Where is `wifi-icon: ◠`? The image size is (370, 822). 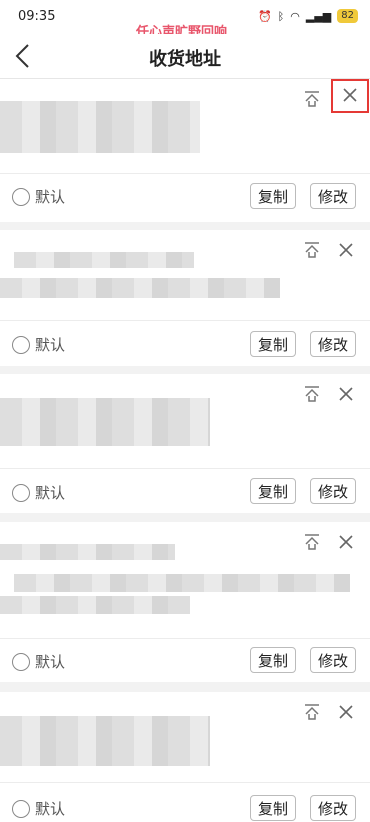
wifi-icon: ◠ is located at coordinates (295, 16).